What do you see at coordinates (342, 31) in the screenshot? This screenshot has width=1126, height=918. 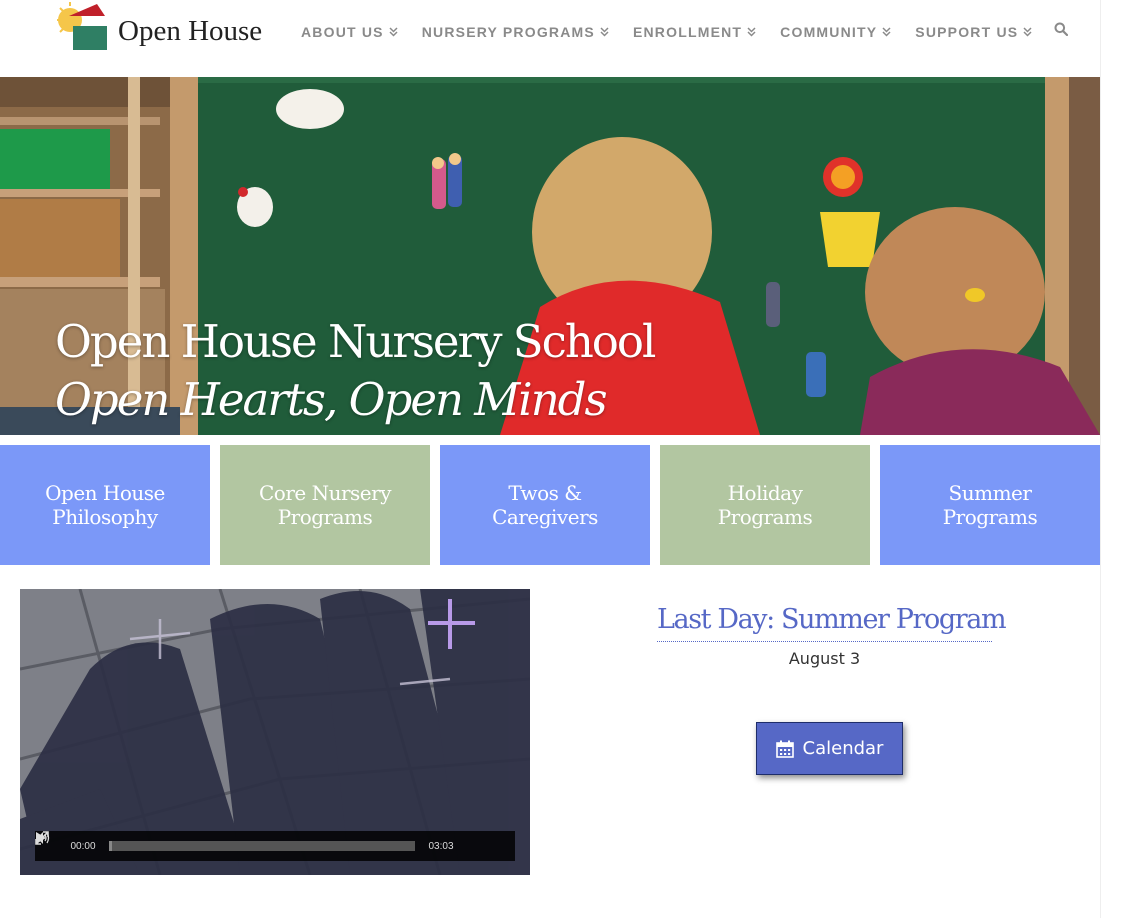 I see `nav-label: ABOUT US` at bounding box center [342, 31].